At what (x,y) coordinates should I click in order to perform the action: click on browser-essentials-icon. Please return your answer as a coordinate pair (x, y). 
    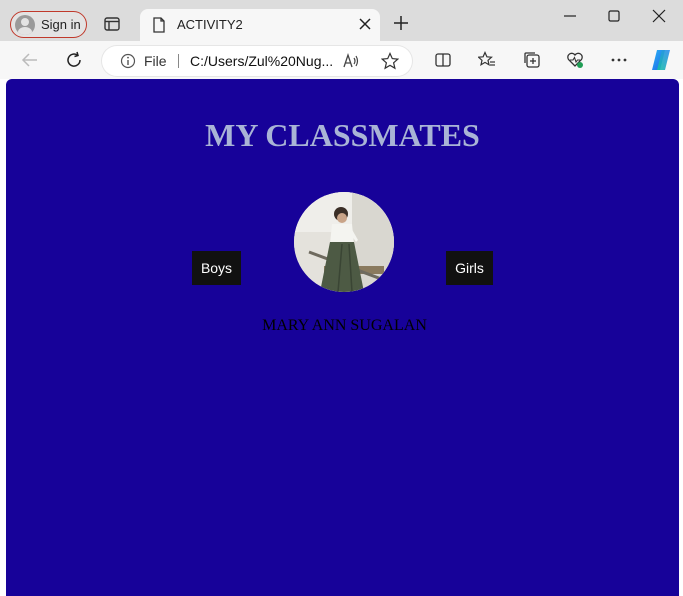
    Looking at the image, I should click on (575, 60).